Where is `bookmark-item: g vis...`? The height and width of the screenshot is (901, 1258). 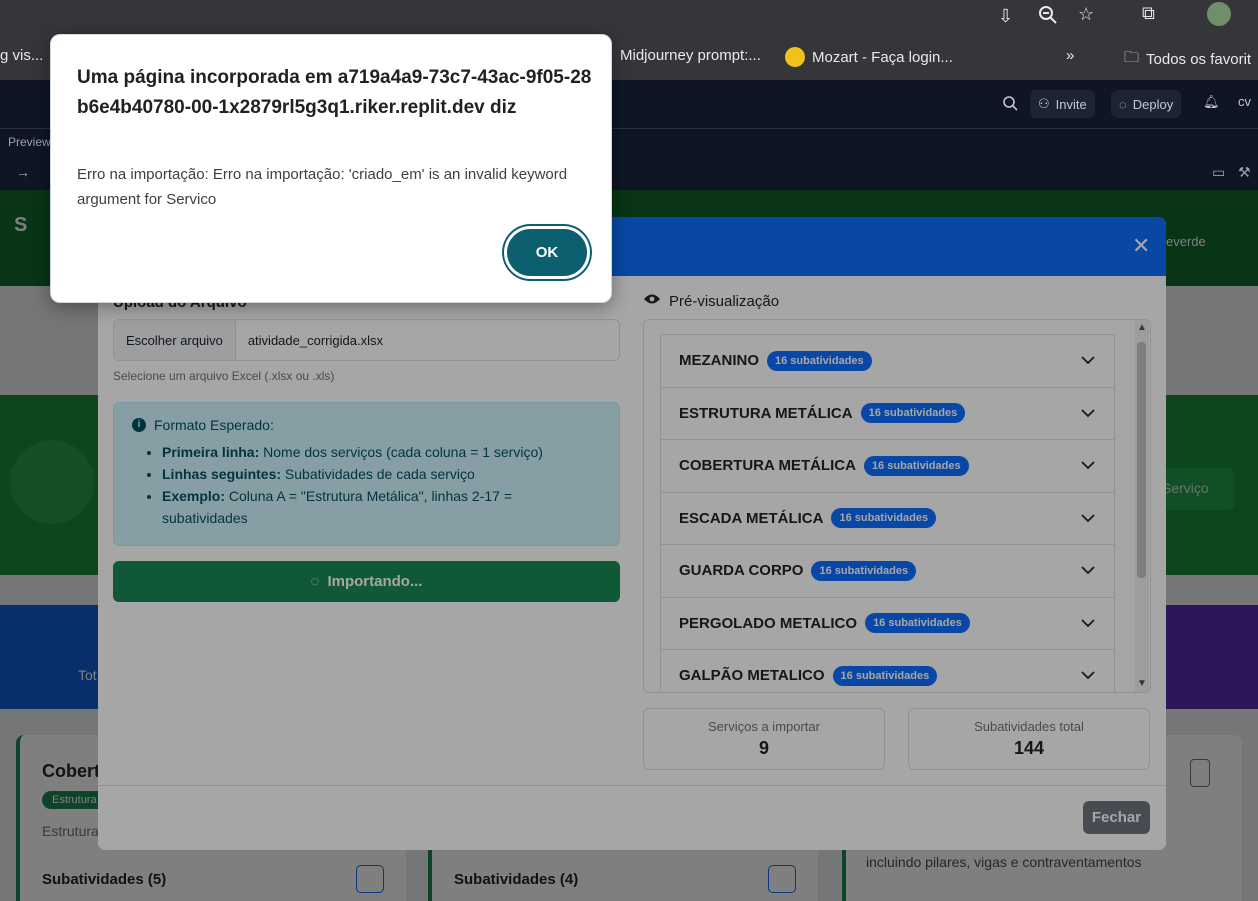
bookmark-item: g vis... is located at coordinates (21, 55).